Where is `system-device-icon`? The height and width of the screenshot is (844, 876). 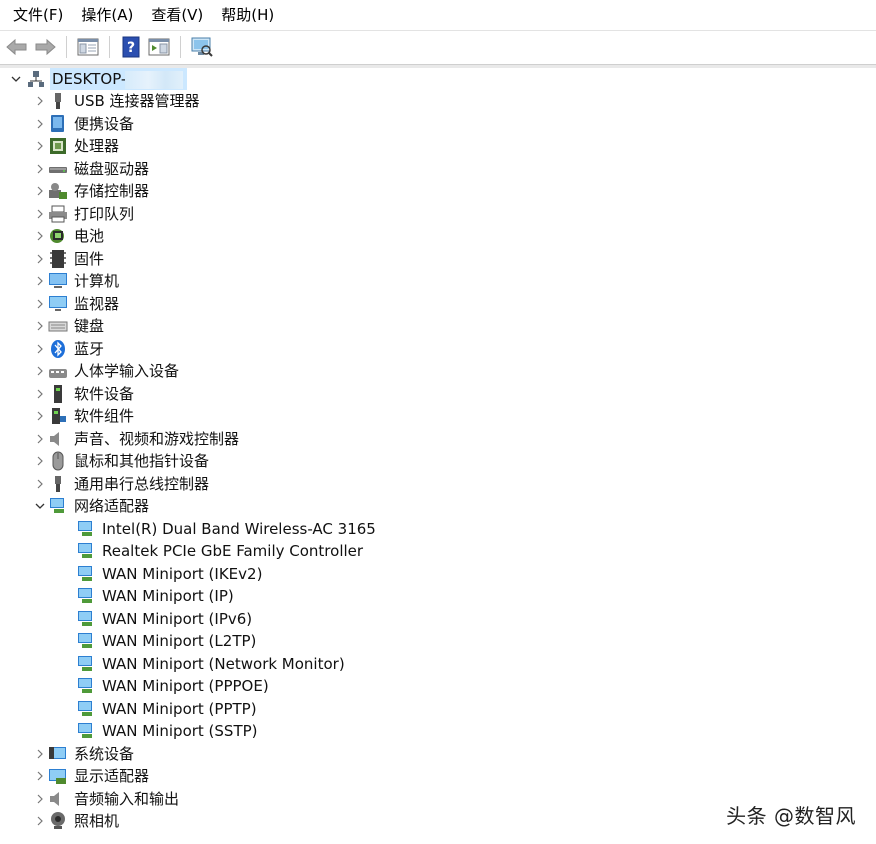 system-device-icon is located at coordinates (58, 754).